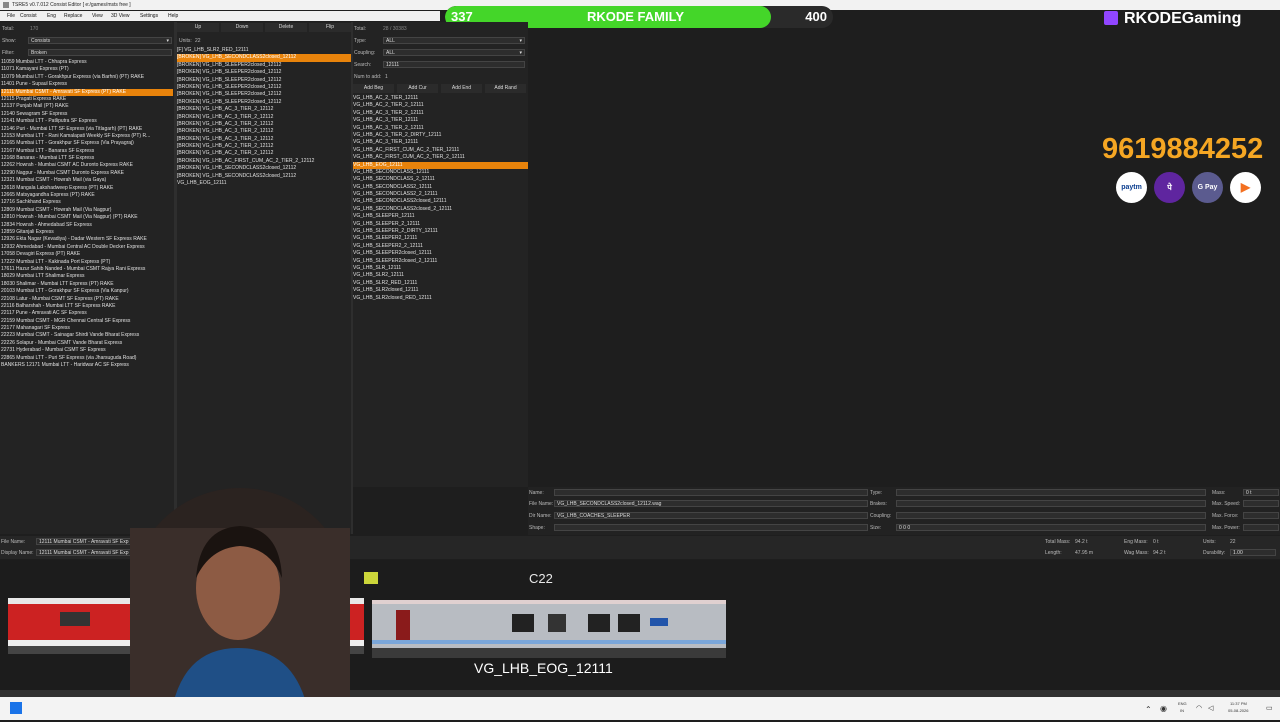  What do you see at coordinates (87, 195) in the screenshot?
I see `consist-item: 12665 Matsyagandha Express (PT) RAKE` at bounding box center [87, 195].